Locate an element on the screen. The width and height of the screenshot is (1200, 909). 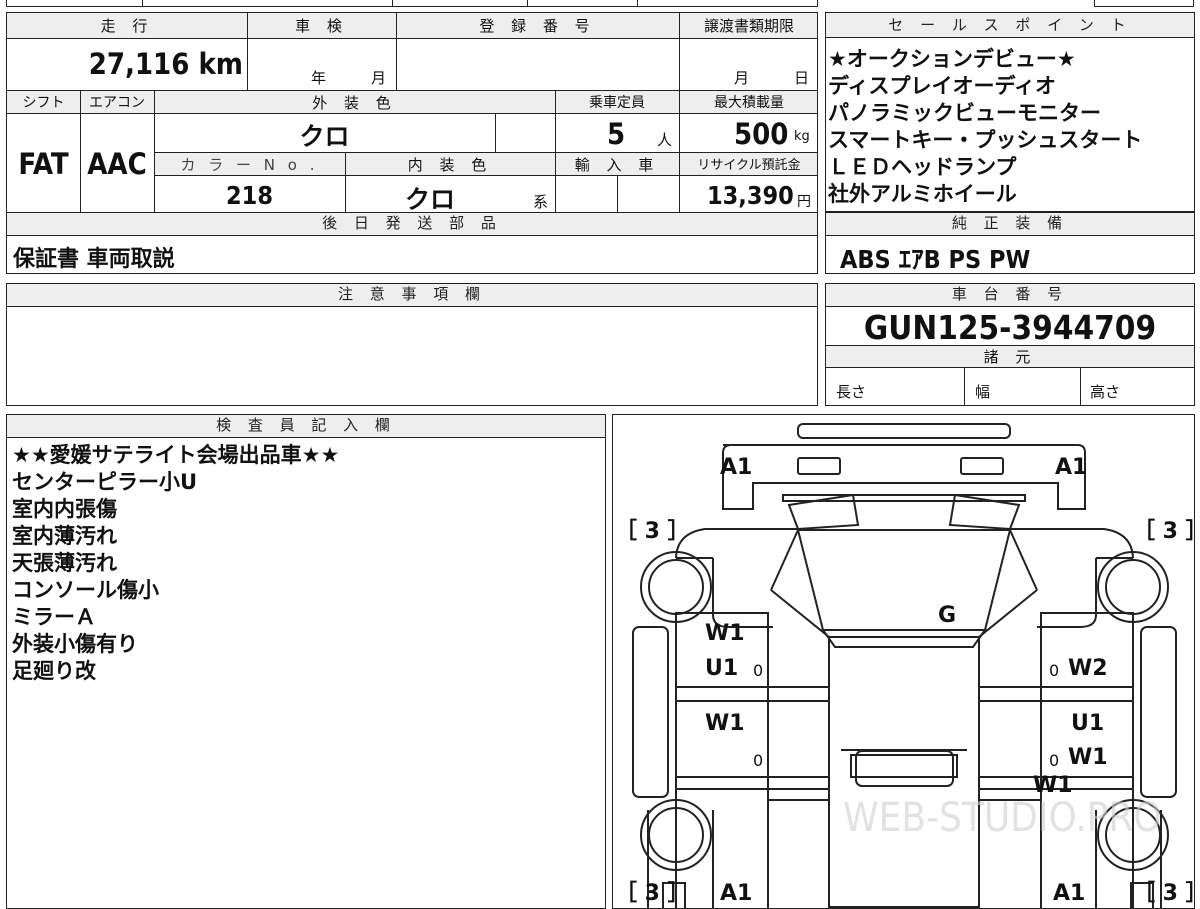
capacity-unit: 人 is located at coordinates (665, 140).